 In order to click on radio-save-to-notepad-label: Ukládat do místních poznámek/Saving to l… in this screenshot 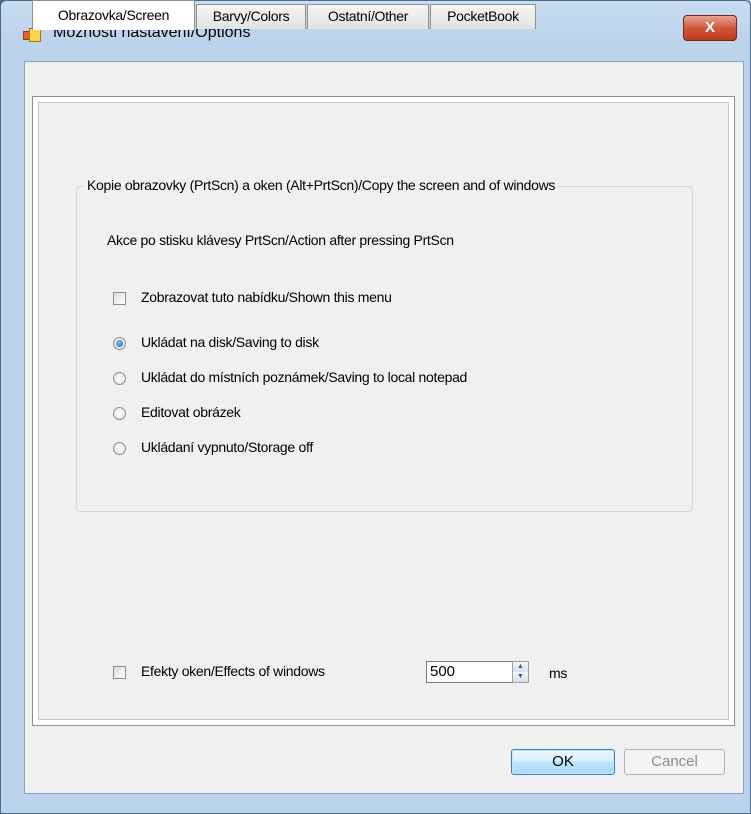, I will do `click(304, 377)`.